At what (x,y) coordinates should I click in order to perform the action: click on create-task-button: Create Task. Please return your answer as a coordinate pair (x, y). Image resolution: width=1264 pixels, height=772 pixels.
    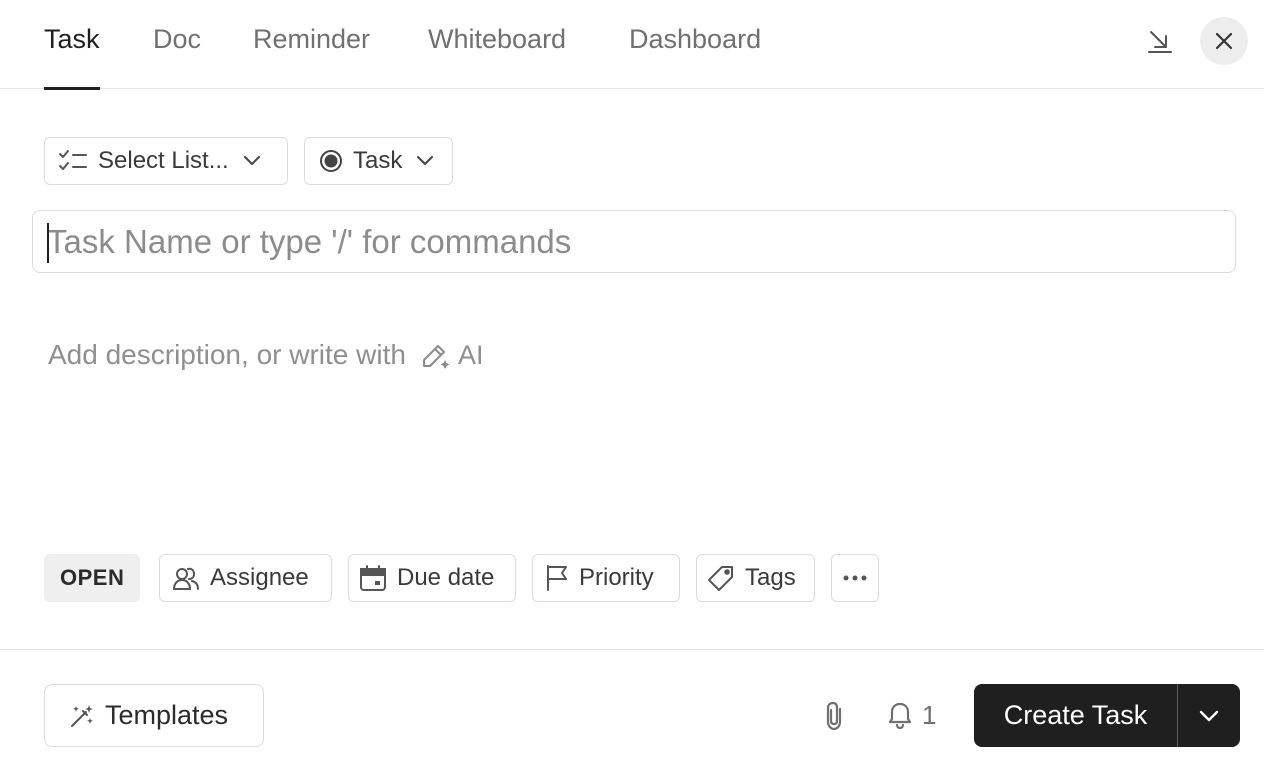
    Looking at the image, I should click on (1075, 715).